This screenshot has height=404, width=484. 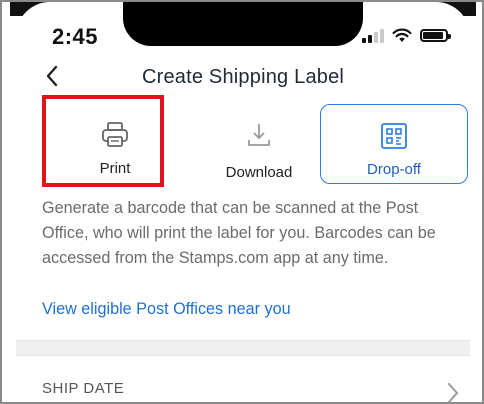 I want to click on section-divider, so click(x=243, y=348).